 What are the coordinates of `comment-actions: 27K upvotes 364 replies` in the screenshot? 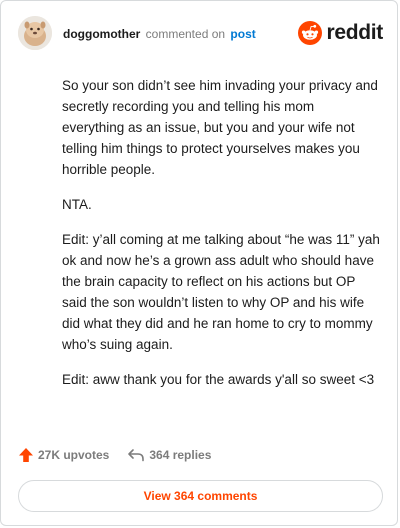 It's located at (123, 455).